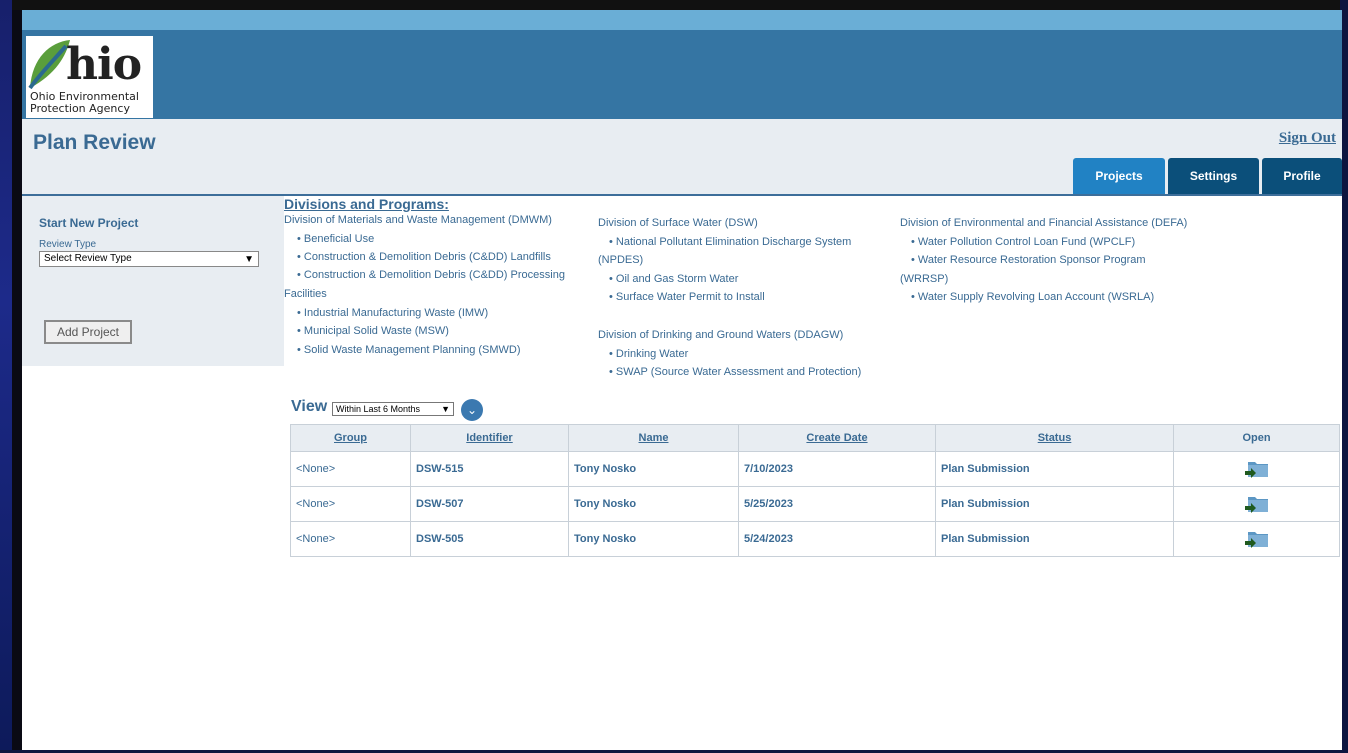  I want to click on column-header-create-date: Create Date, so click(837, 438).